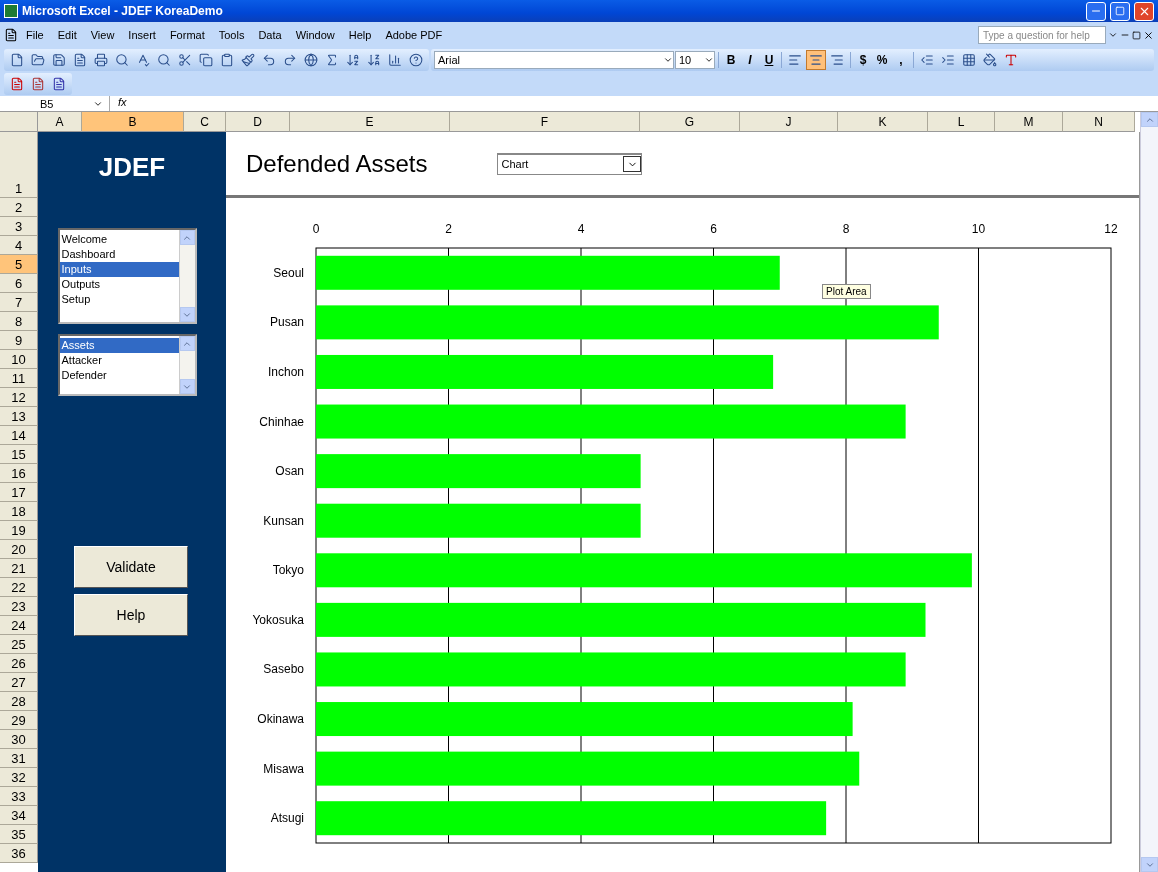 This screenshot has height=872, width=1158. What do you see at coordinates (19, 359) in the screenshot?
I see `row-header: 10` at bounding box center [19, 359].